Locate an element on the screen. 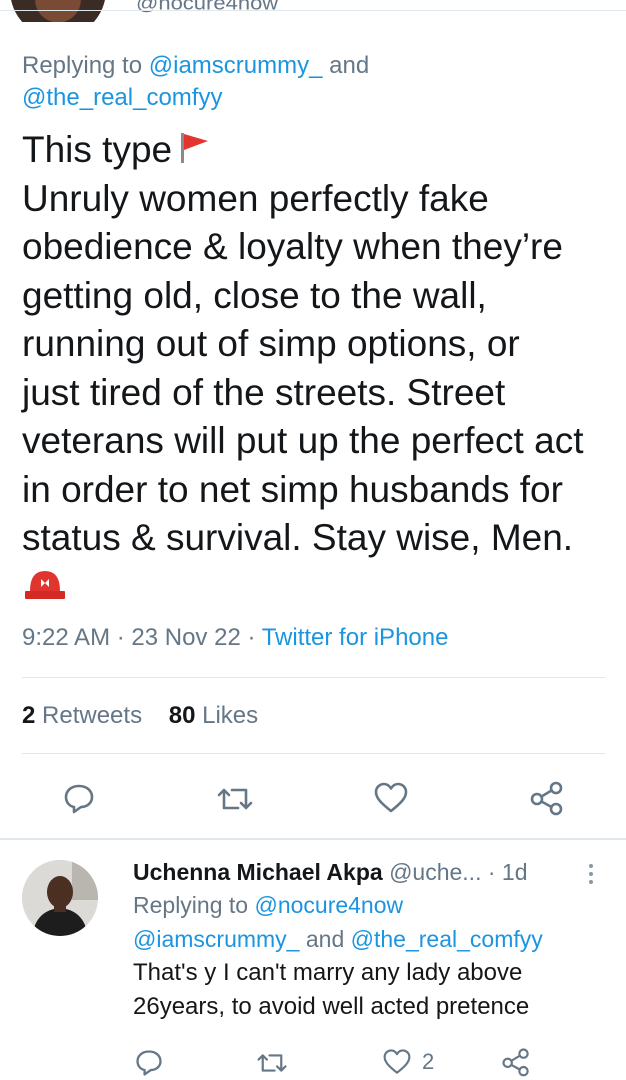 The image size is (626, 1080). tweet-meta: 9:22 AM · 23 Nov 22 · Twitter for iPhone is located at coordinates (235, 638).